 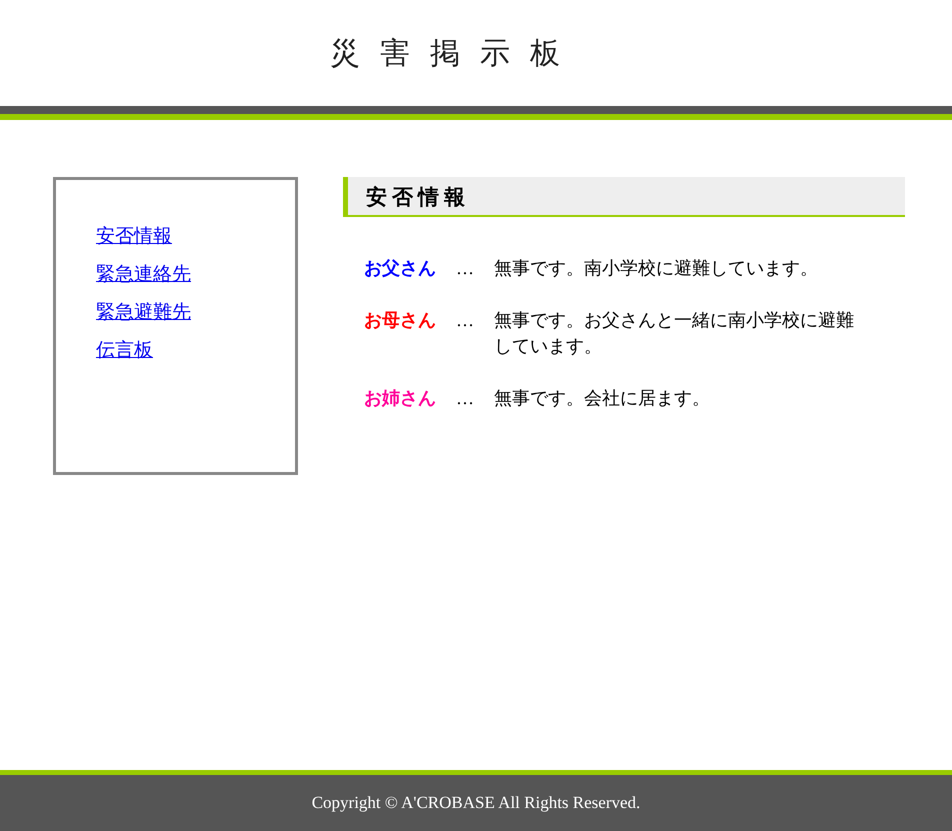 I want to click on sidebar-link: 伝言板, so click(x=124, y=350).